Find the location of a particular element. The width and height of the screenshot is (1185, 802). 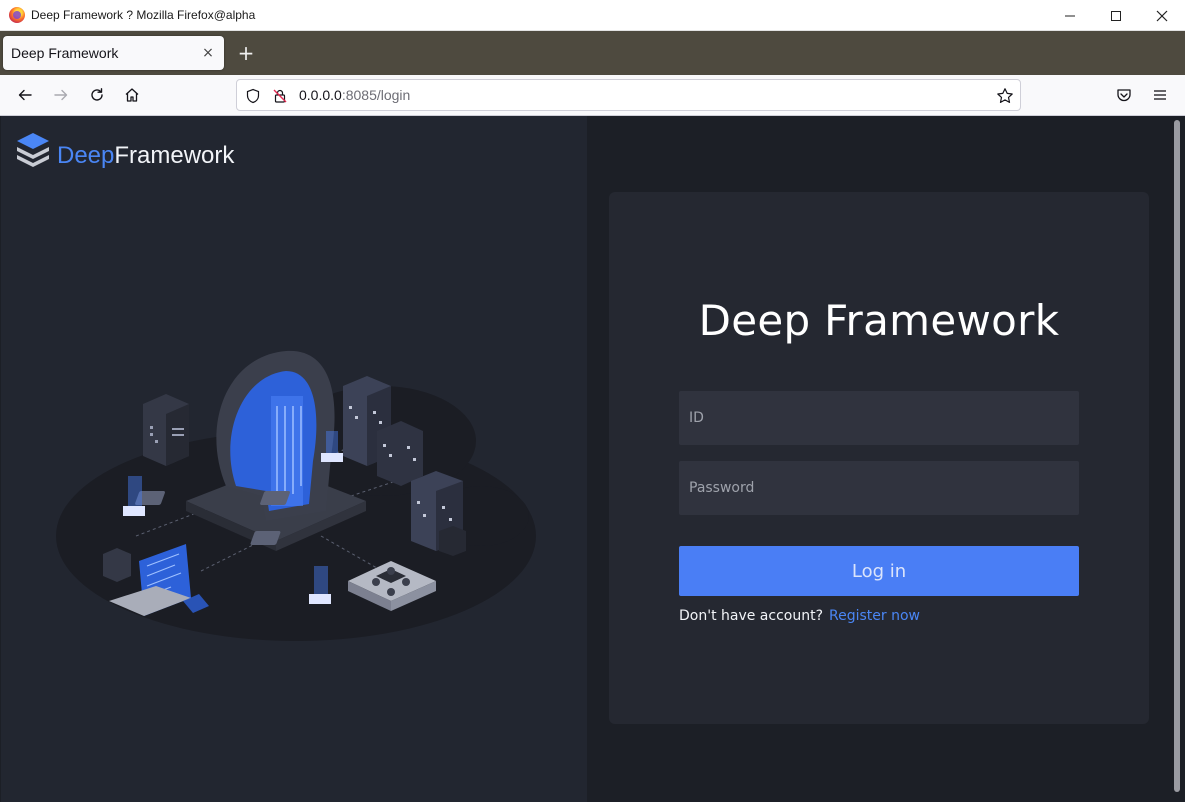

close-icon is located at coordinates (1162, 15).